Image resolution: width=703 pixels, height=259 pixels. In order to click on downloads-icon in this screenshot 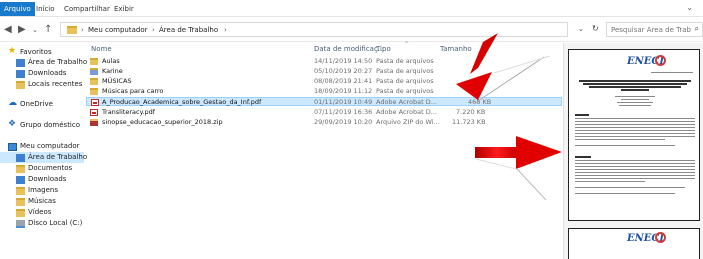, I will do `click(20, 180)`.